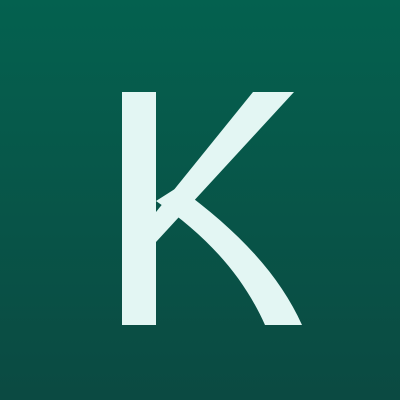 The image size is (400, 400). Describe the element at coordinates (229, 256) in the screenshot. I see `k-lower-leg` at that location.